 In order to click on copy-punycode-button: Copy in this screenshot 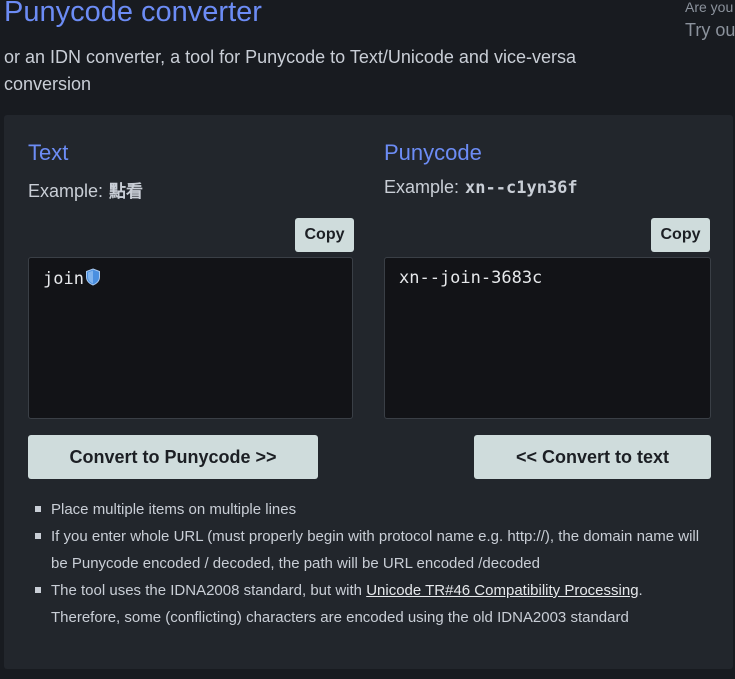, I will do `click(680, 235)`.